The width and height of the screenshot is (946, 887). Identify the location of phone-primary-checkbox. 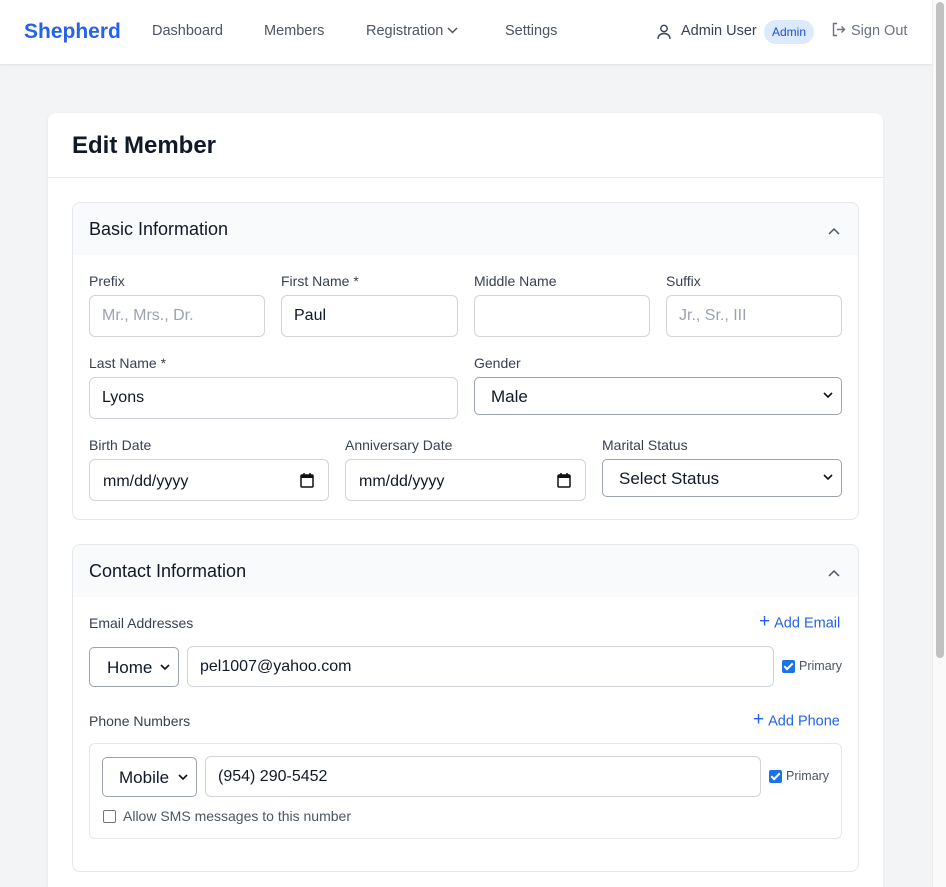
(775, 776).